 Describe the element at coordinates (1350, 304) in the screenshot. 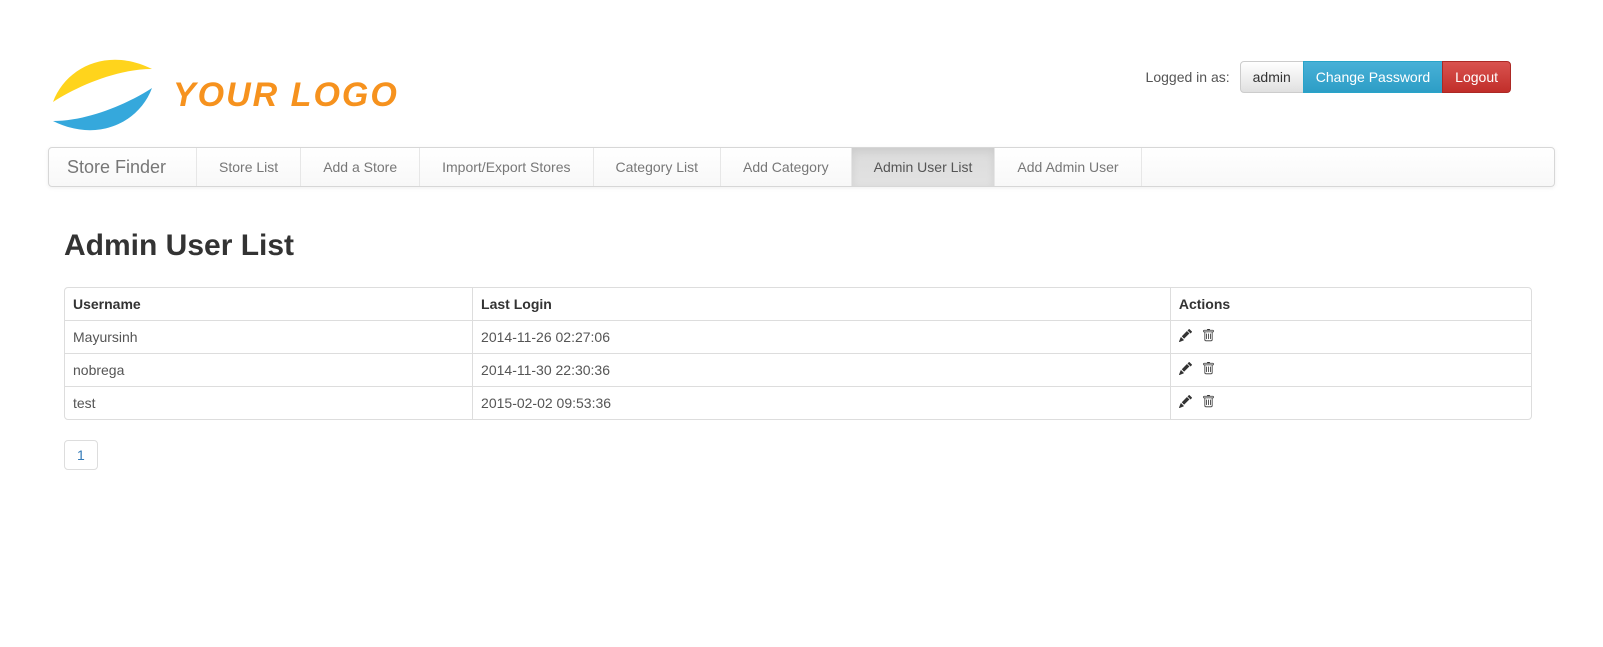

I see `col-header-actions: Actions` at that location.